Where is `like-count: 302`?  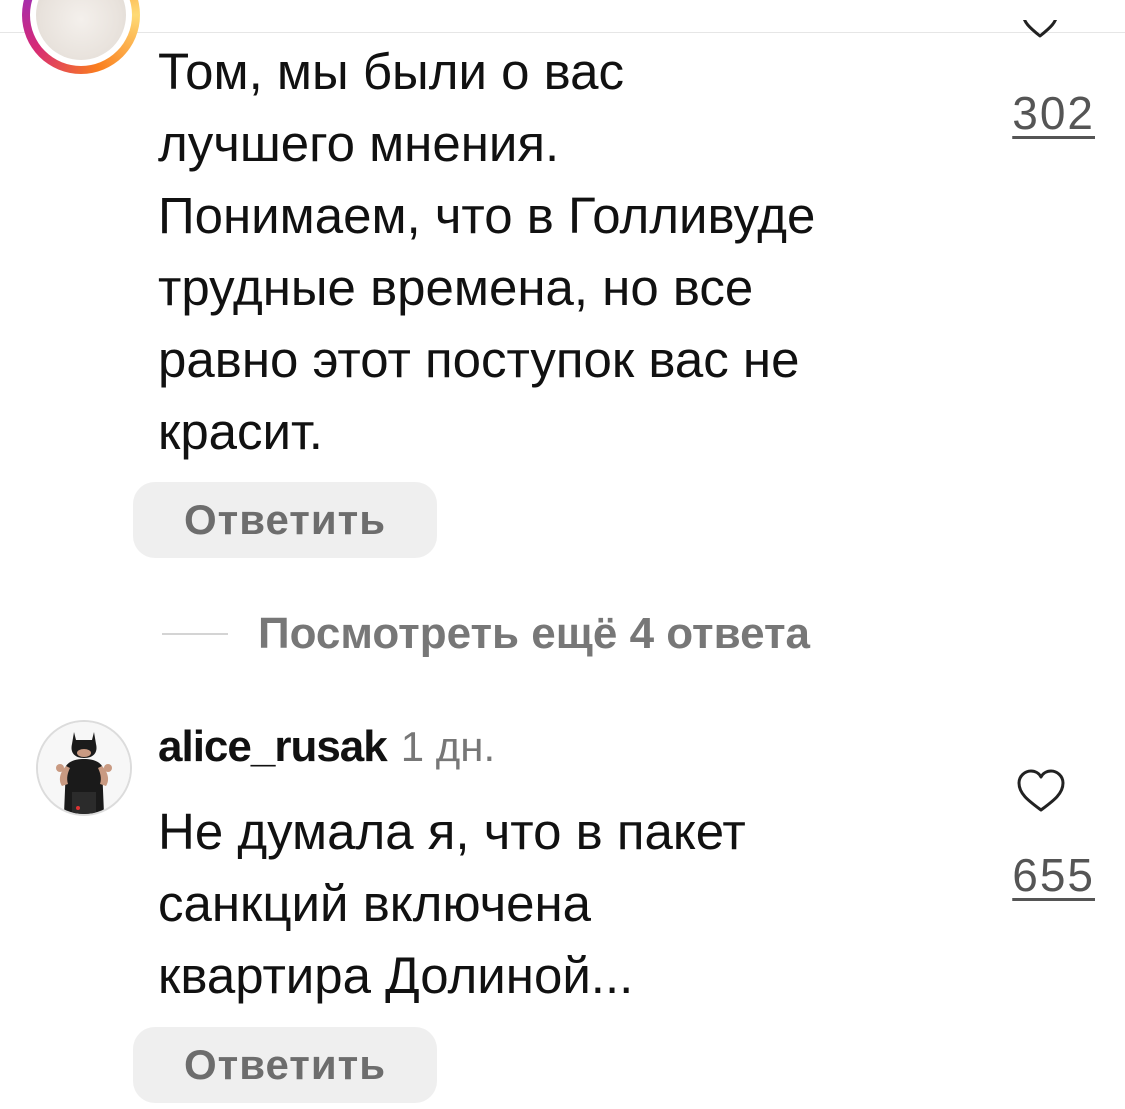
like-count: 302 is located at coordinates (1025, 113).